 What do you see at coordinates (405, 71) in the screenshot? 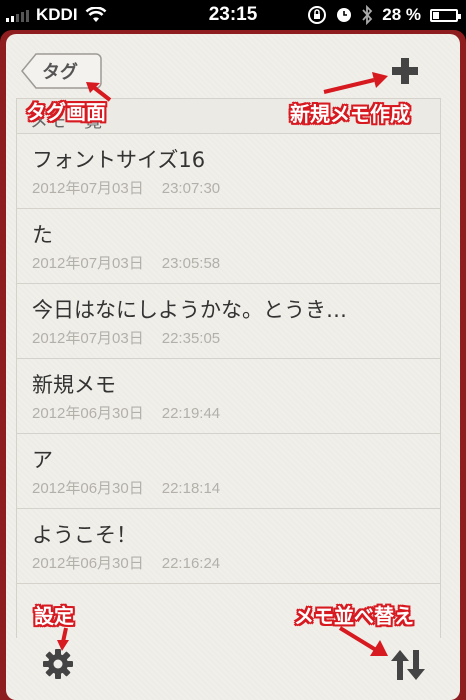
I see `plus-icon` at bounding box center [405, 71].